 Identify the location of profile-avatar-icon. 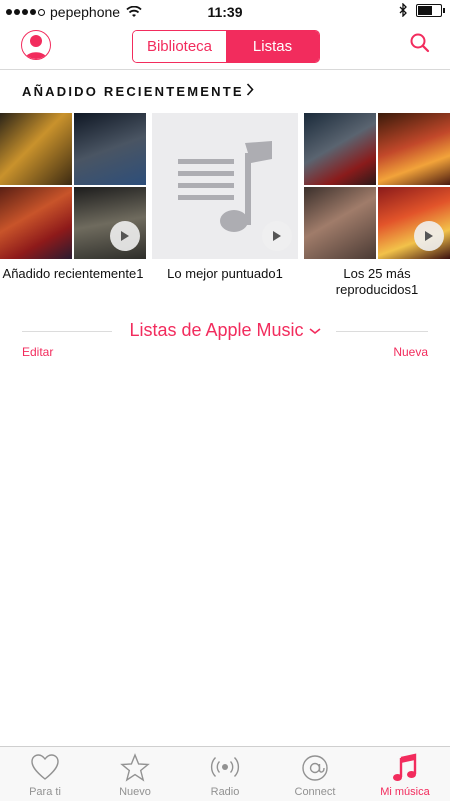
(36, 45).